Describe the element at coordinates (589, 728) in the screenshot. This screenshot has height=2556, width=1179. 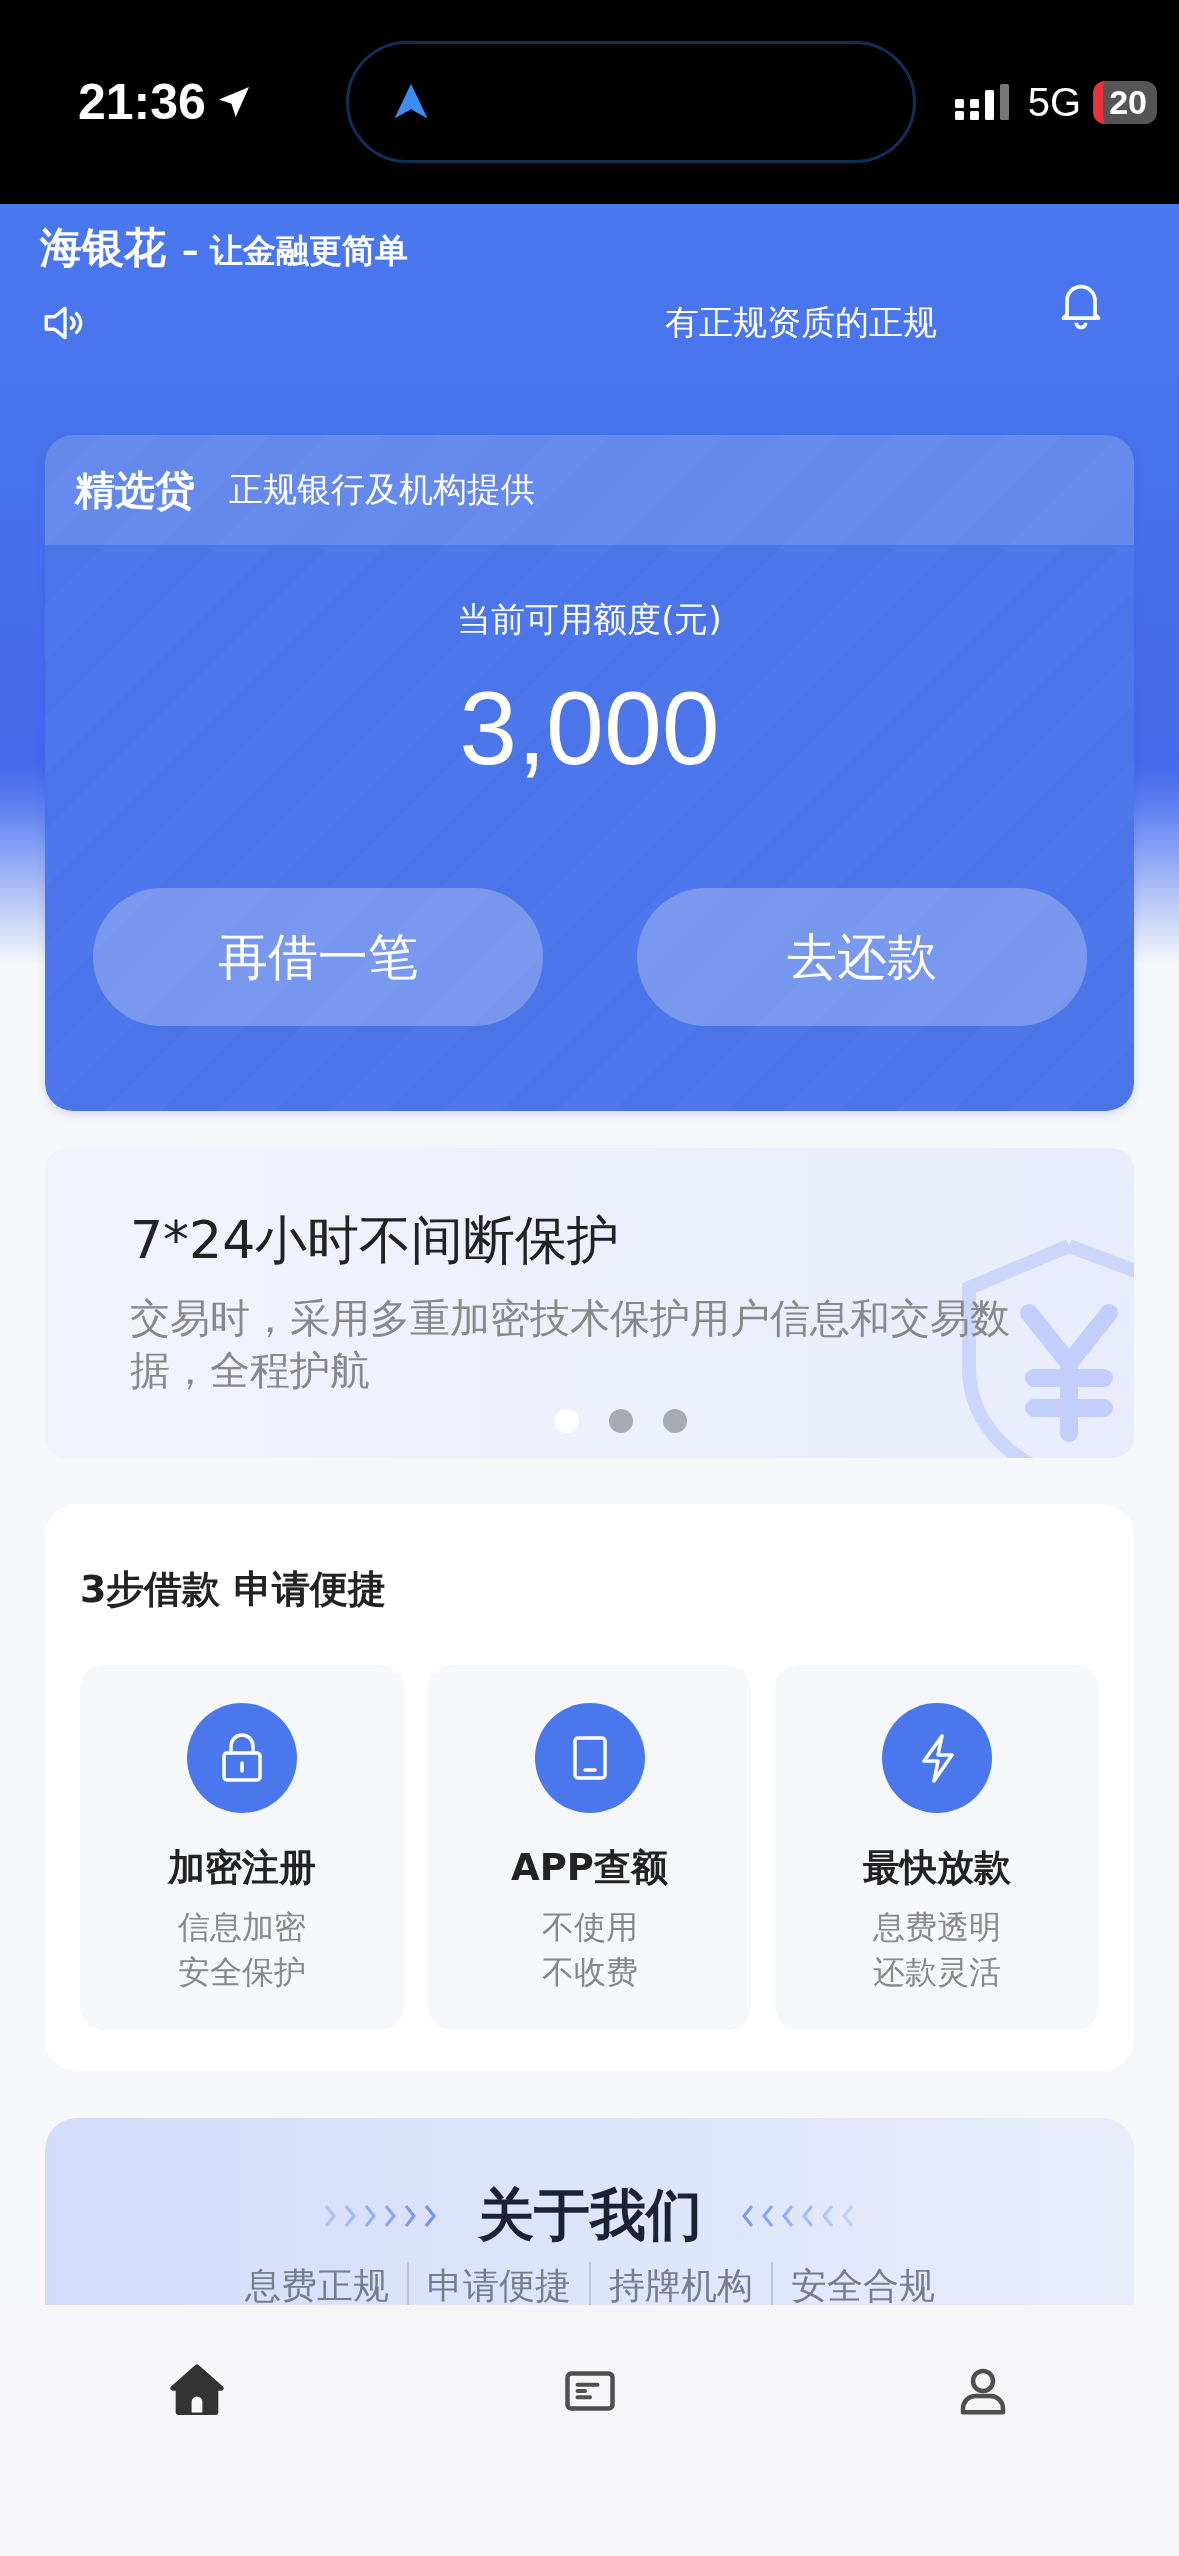
I see `amount-value: 3,000` at that location.